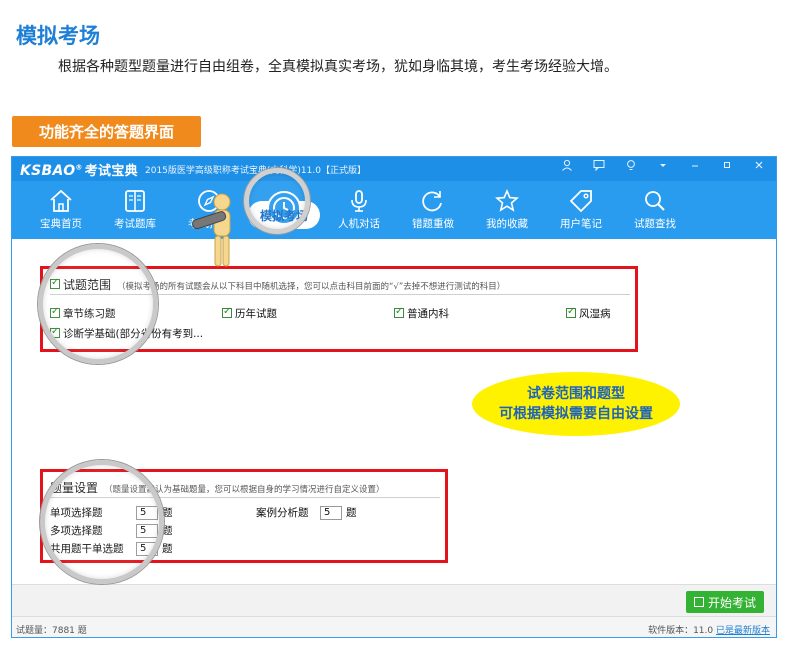  I want to click on nav-dialogue: 人机对话, so click(359, 210).